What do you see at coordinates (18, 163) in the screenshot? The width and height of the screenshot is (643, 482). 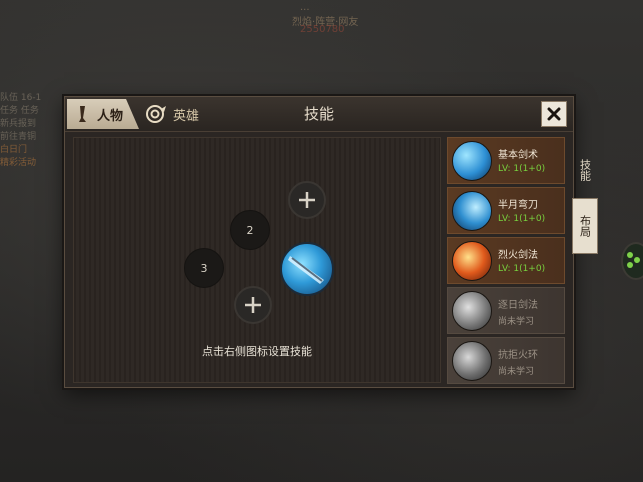 I see `quest-line: 精彩活动` at bounding box center [18, 163].